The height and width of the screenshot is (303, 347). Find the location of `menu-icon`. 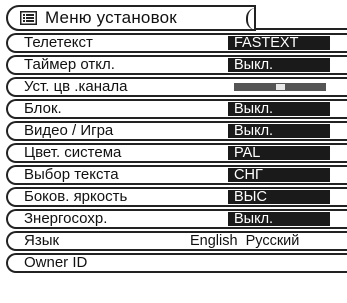

menu-icon is located at coordinates (28, 18).